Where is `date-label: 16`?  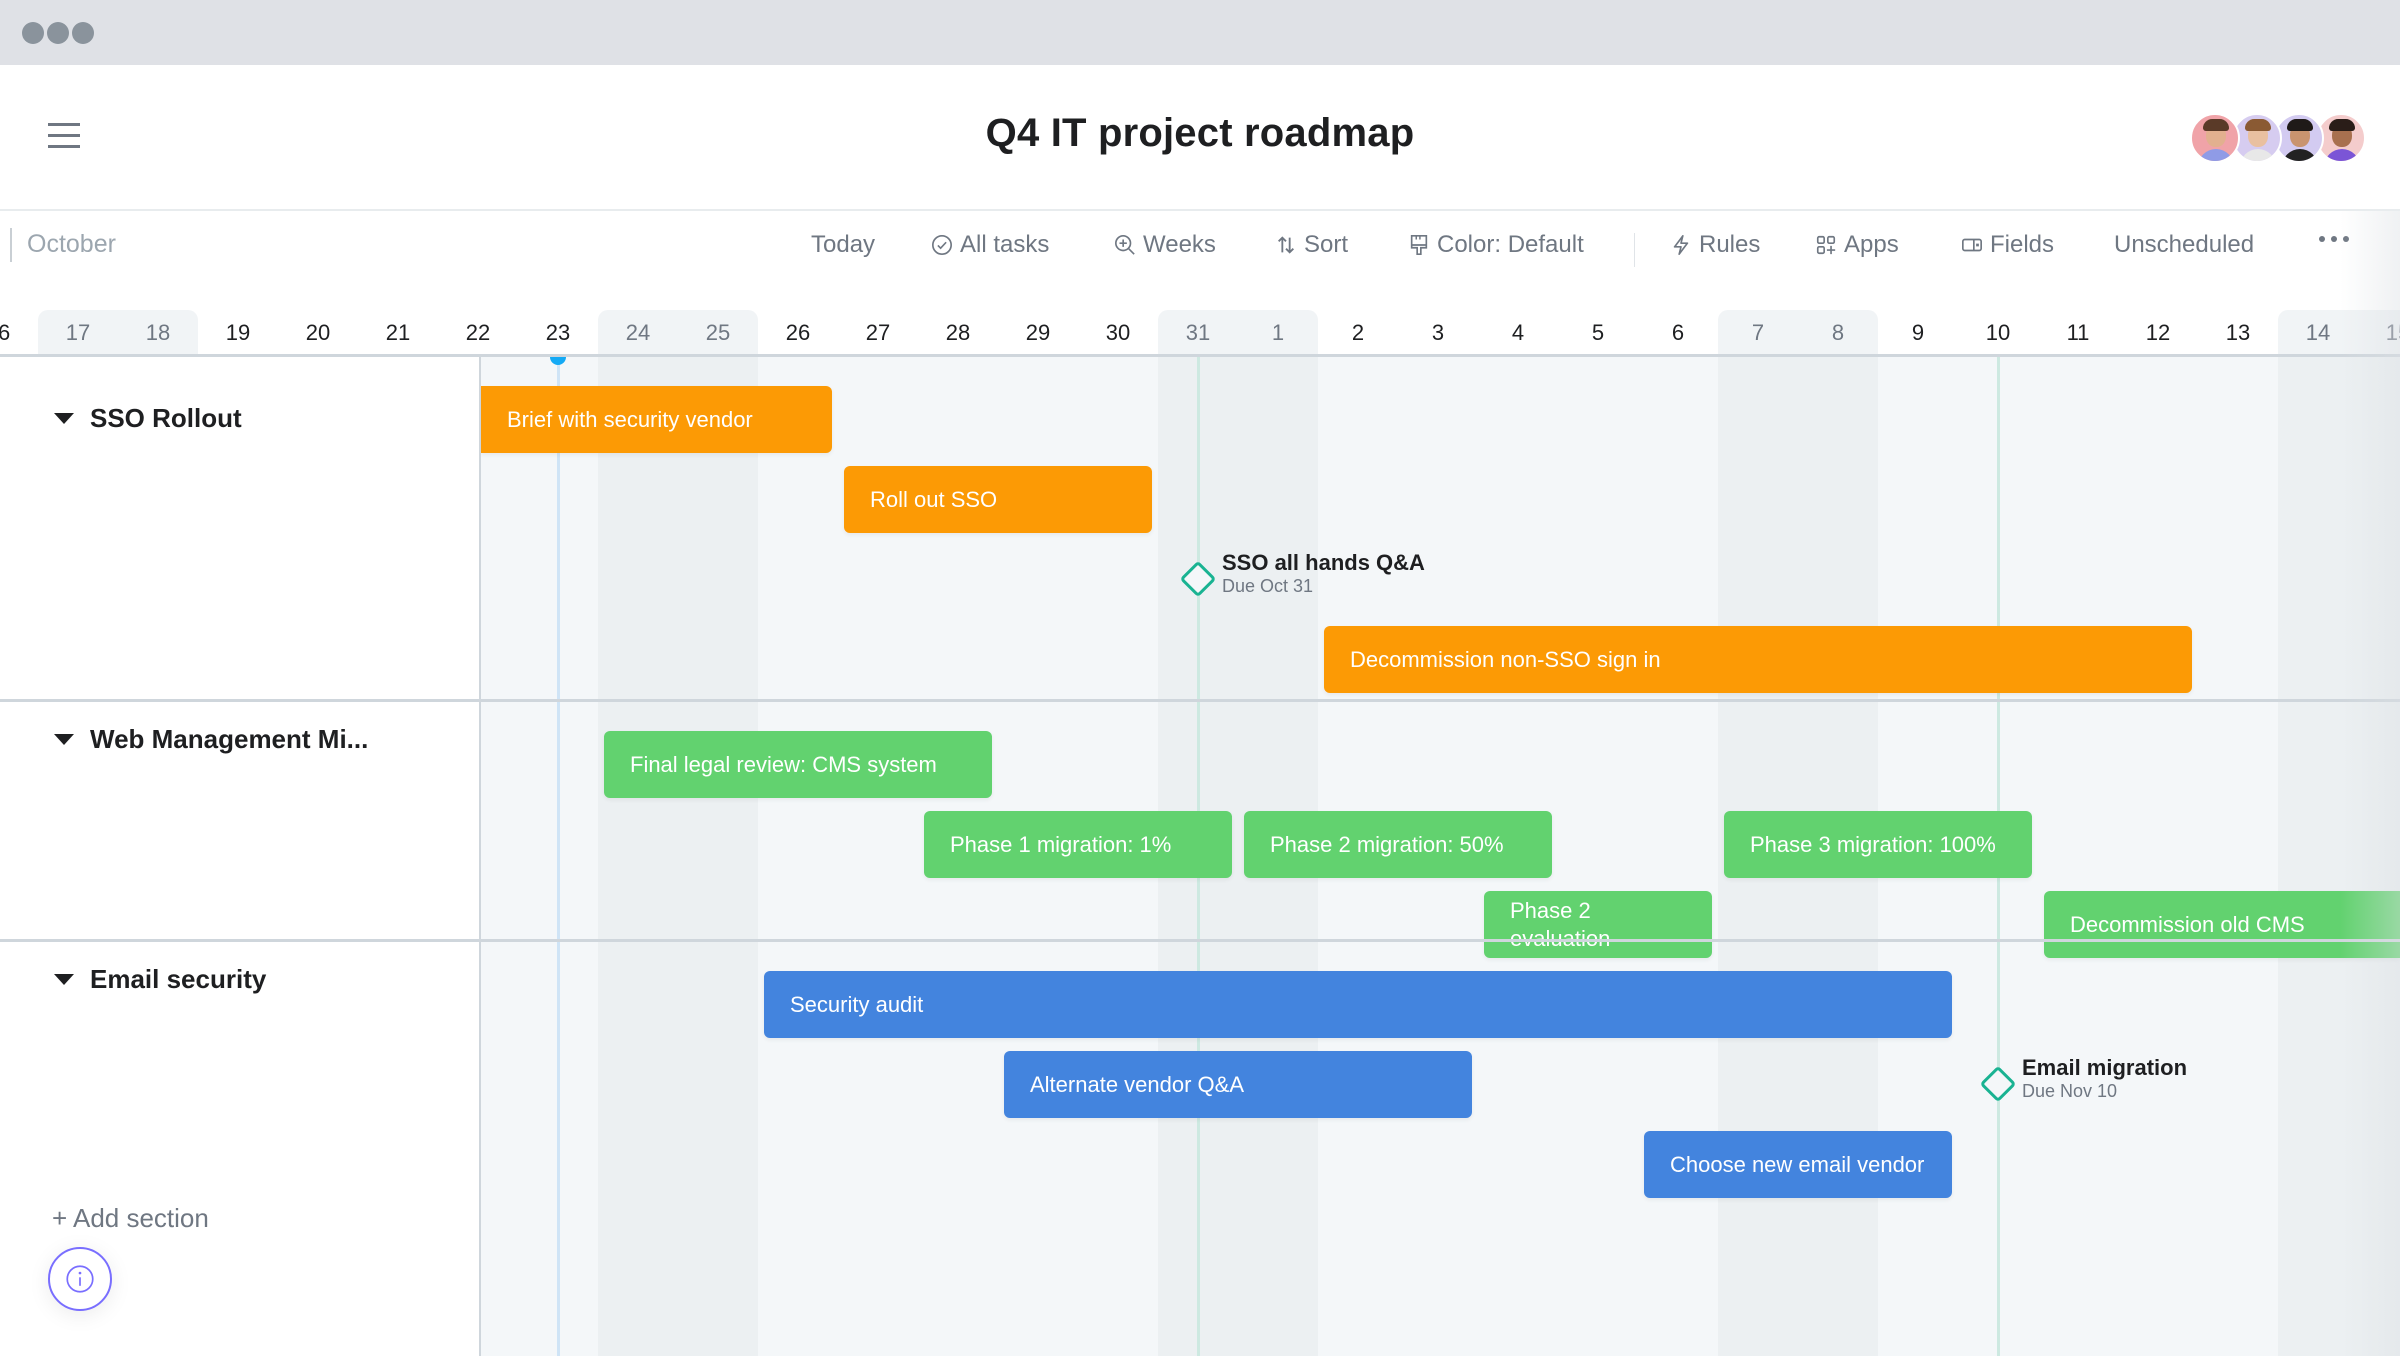 date-label: 16 is located at coordinates (19, 327).